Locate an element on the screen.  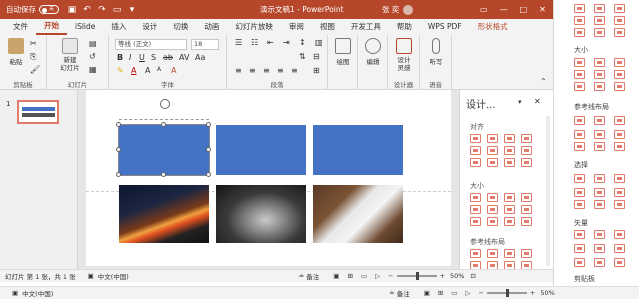
normal-view-icon: ▣ is located at coordinates (336, 276).